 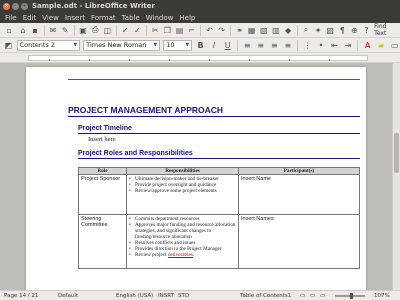 What do you see at coordinates (209, 30) in the screenshot?
I see `undo-icon: ↶` at bounding box center [209, 30].